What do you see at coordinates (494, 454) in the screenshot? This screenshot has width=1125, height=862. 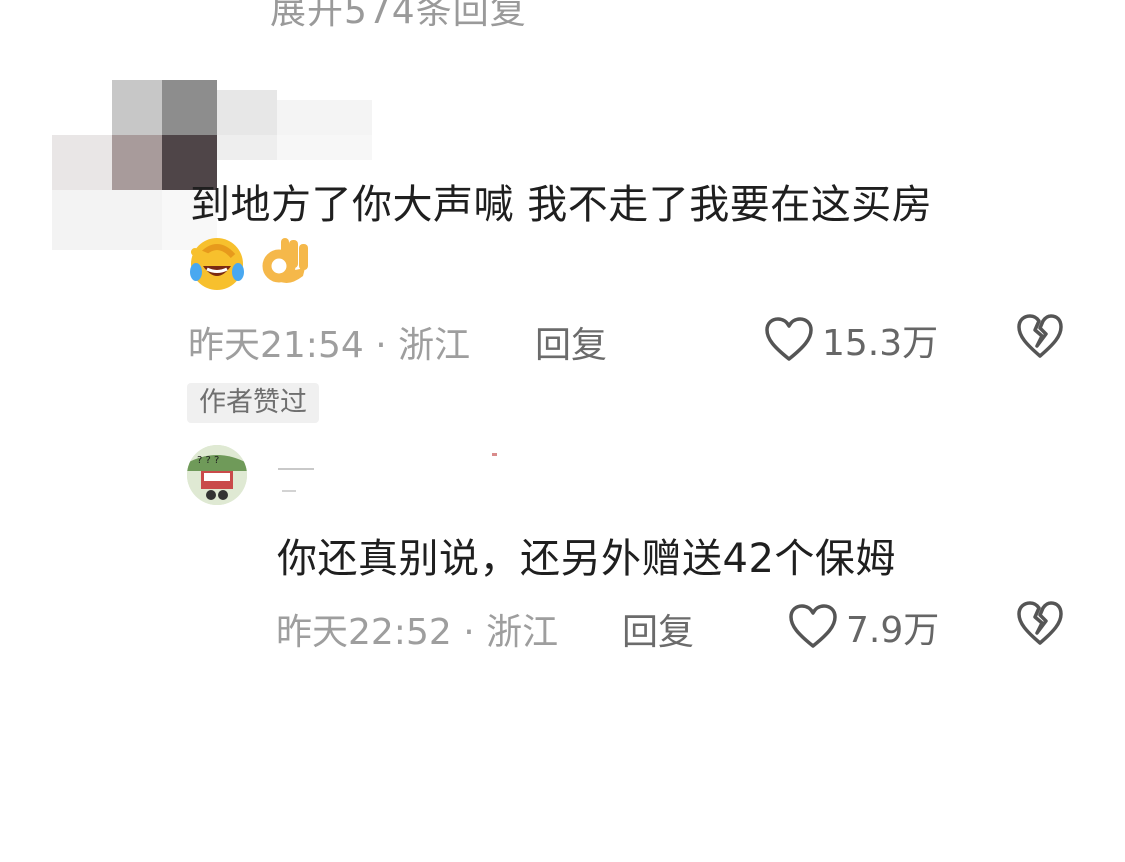 I see `artifact-dot` at bounding box center [494, 454].